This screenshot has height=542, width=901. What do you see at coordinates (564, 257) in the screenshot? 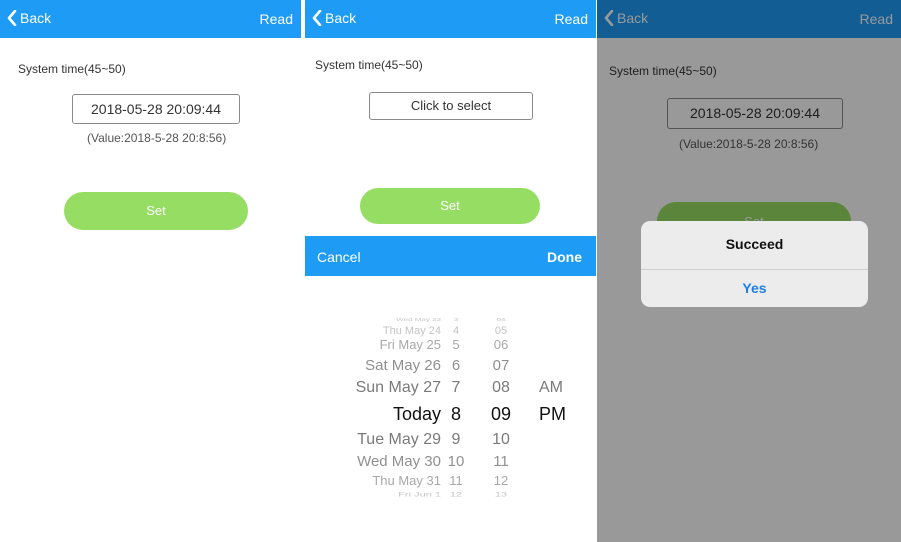
I see `picker-done-button: Done` at bounding box center [564, 257].